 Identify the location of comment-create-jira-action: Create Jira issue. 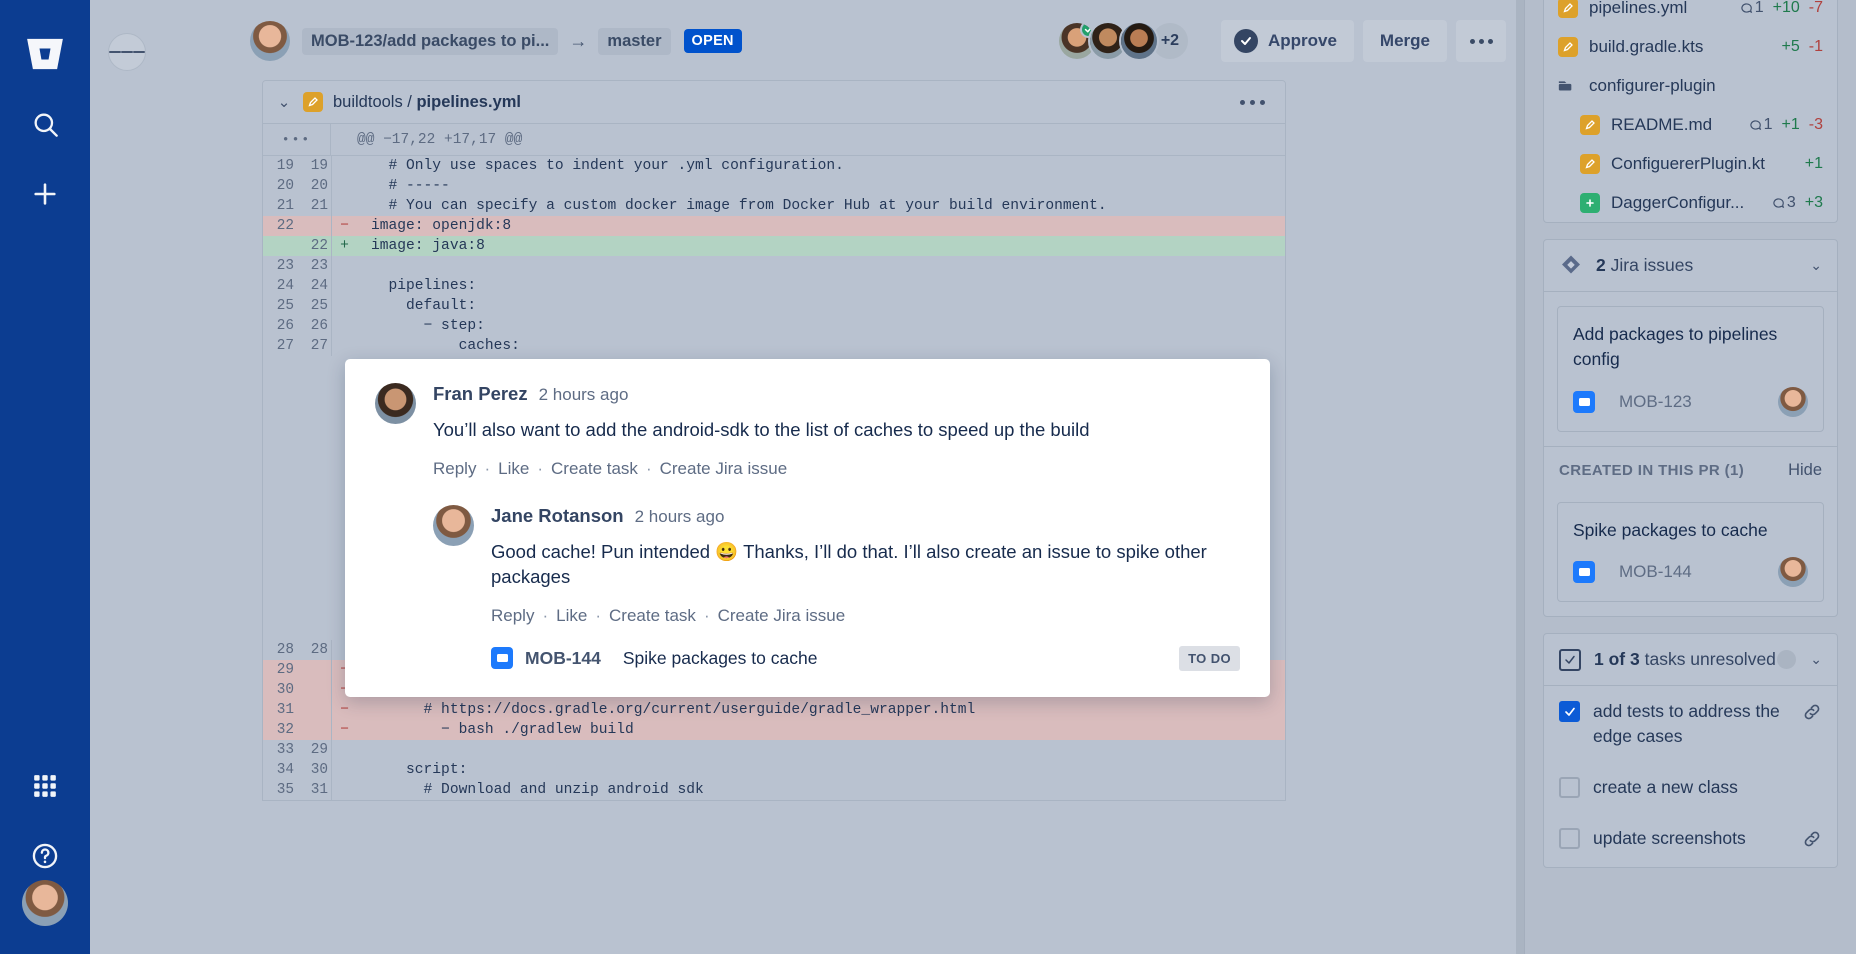
(724, 468).